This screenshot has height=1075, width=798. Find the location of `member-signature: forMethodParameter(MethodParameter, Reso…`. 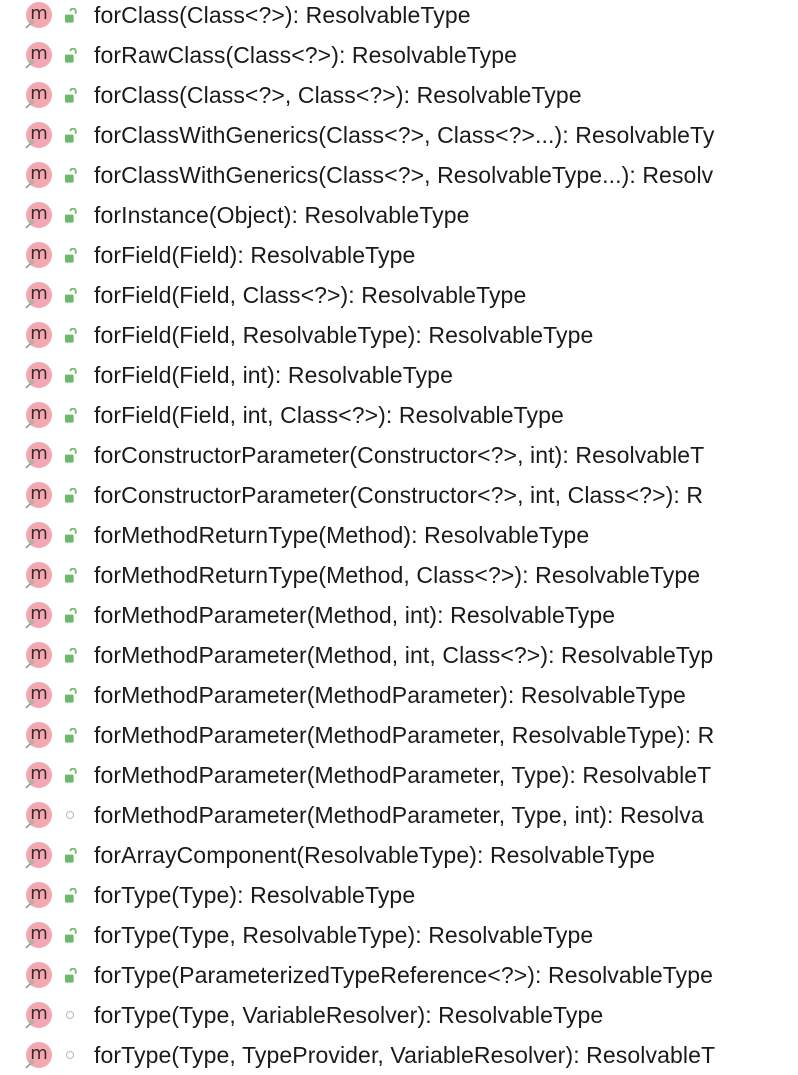

member-signature: forMethodParameter(MethodParameter, Reso… is located at coordinates (404, 735).